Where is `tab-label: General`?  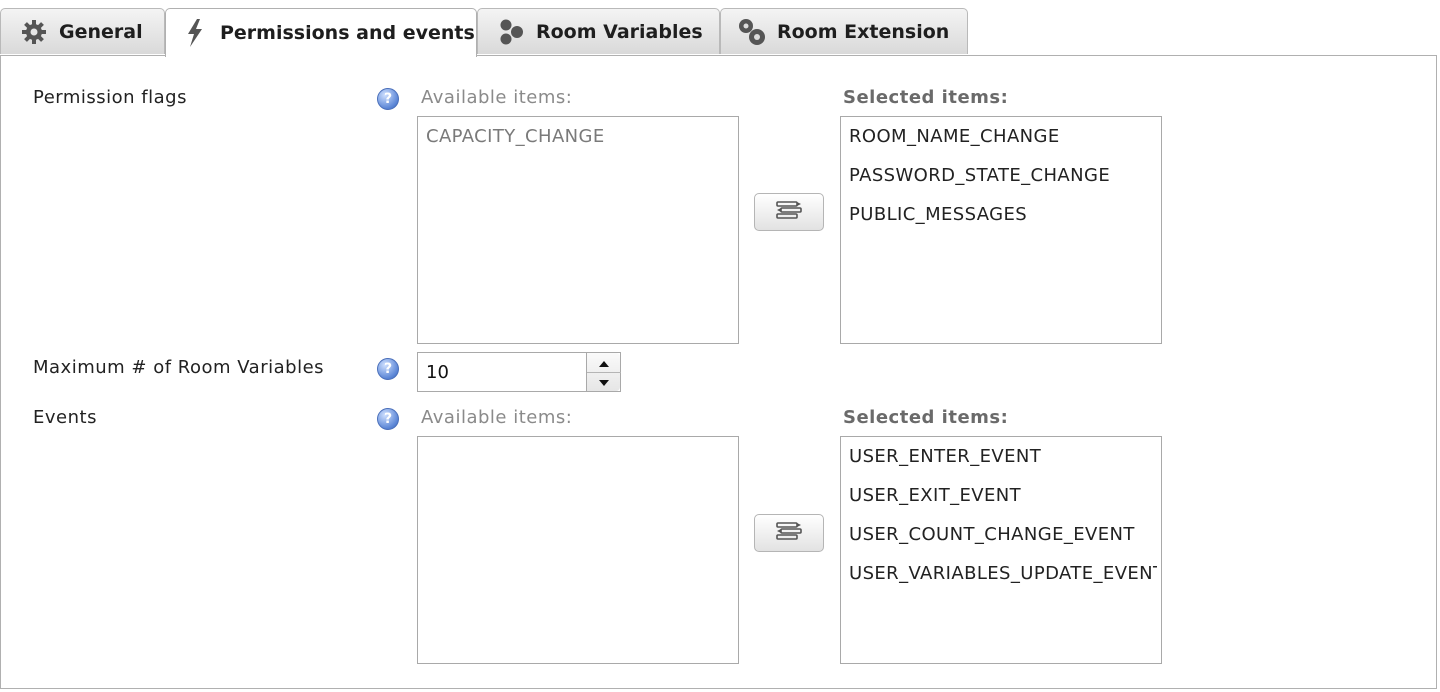 tab-label: General is located at coordinates (101, 31).